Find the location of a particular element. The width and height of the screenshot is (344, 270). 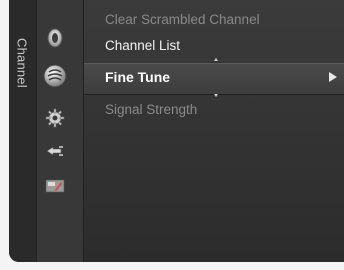

menu-item-channel-list: Channel List is located at coordinates (142, 45).